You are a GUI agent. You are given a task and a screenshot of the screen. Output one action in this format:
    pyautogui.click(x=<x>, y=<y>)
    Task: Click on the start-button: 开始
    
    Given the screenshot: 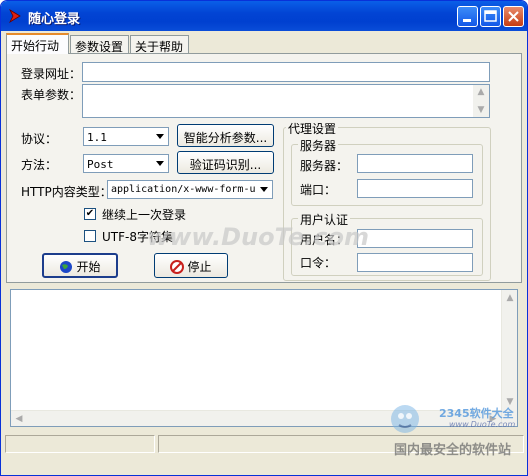 What is the action you would take?
    pyautogui.click(x=80, y=265)
    